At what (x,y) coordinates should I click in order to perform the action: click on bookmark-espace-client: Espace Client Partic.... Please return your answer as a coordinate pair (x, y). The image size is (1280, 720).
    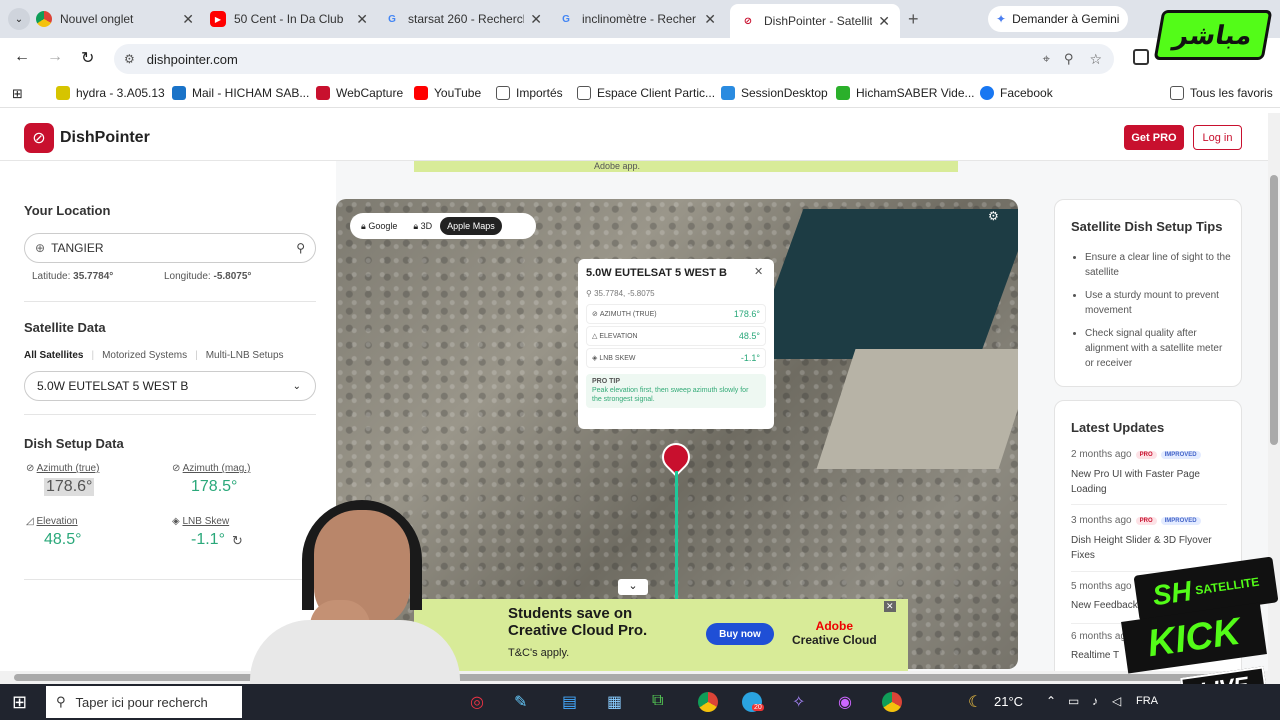
    Looking at the image, I should click on (646, 93).